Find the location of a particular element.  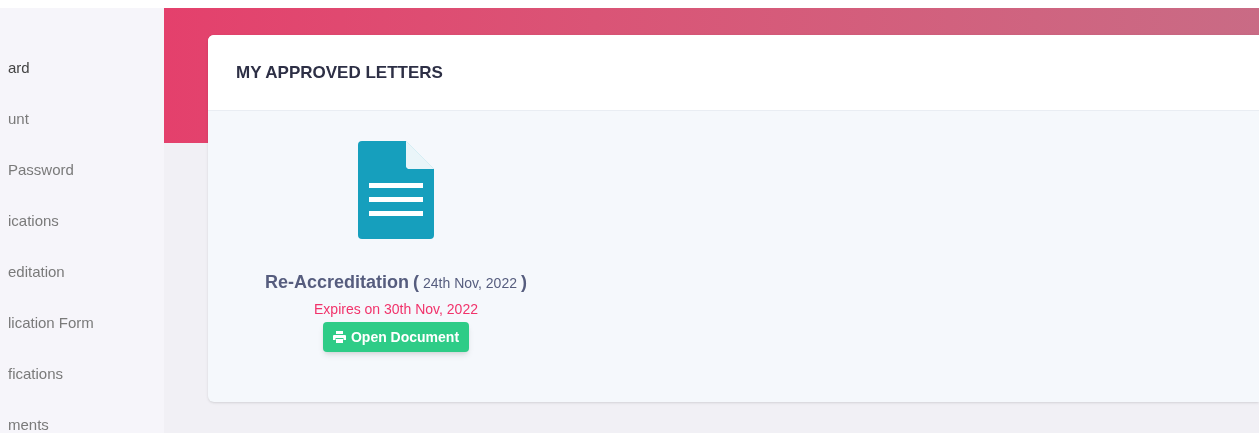

sidebar-item: ications is located at coordinates (86, 221).